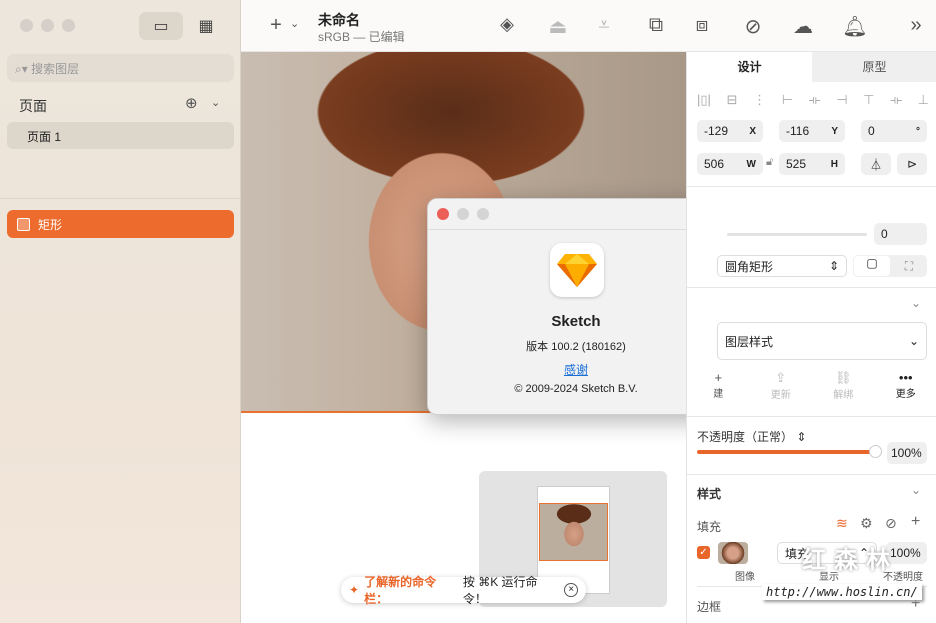 The width and height of the screenshot is (936, 623). I want to click on search-icon: ⌕▾, so click(23, 69).